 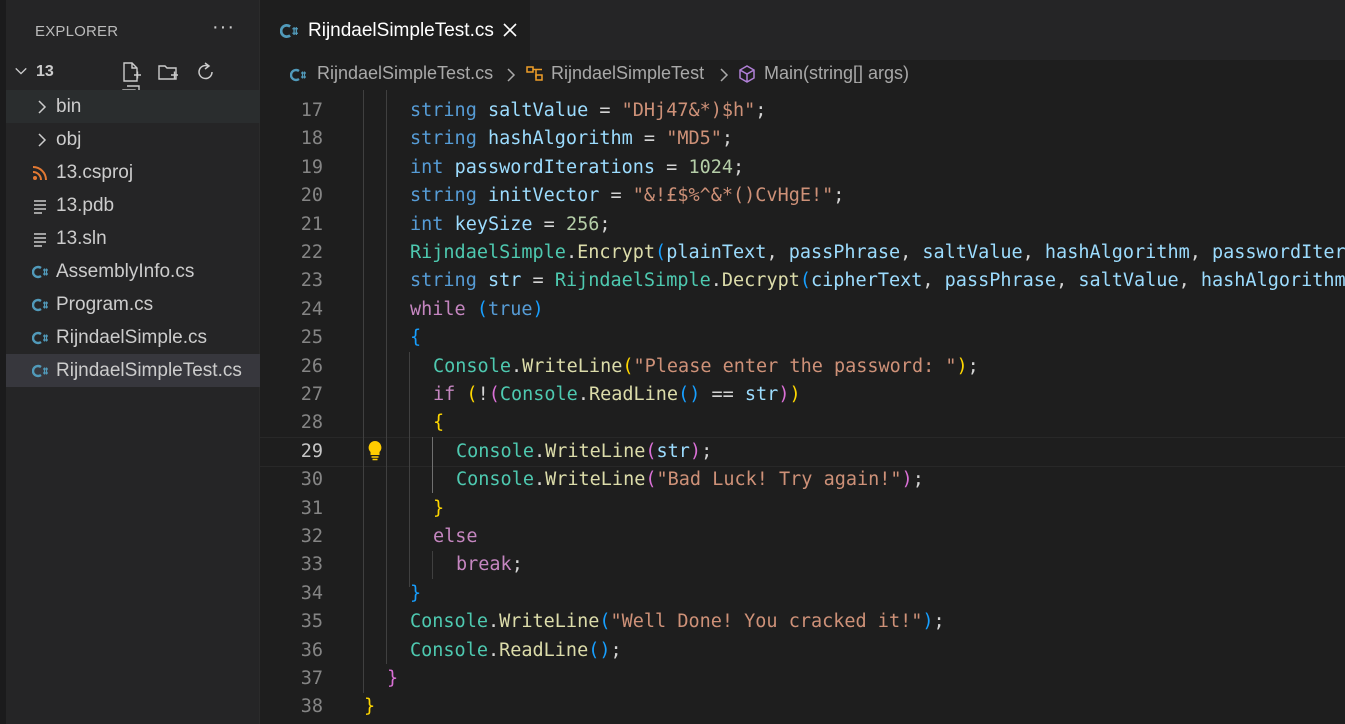 I want to click on code-line: 32 else, so click(x=802, y=537).